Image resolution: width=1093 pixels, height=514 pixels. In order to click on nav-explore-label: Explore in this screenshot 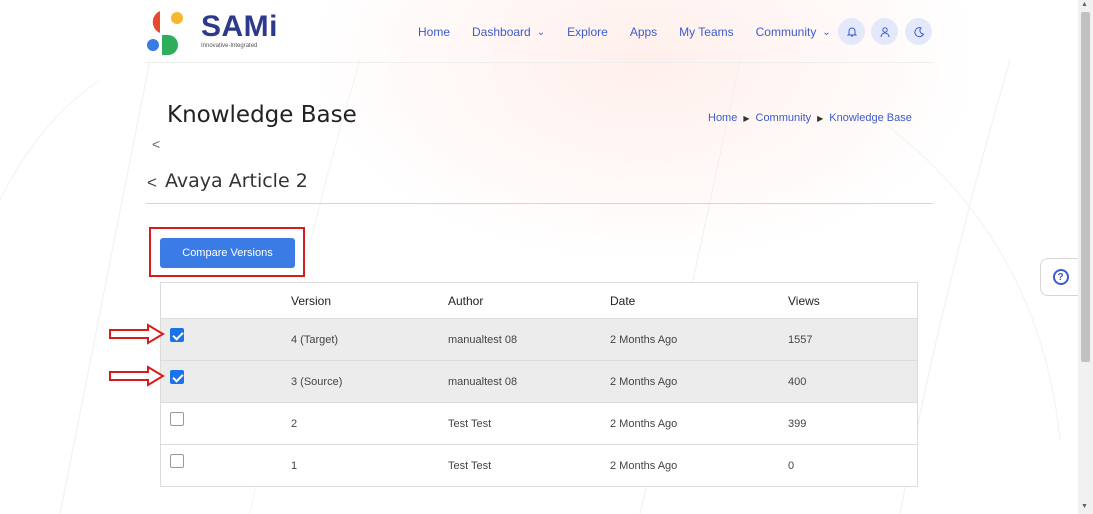, I will do `click(587, 32)`.